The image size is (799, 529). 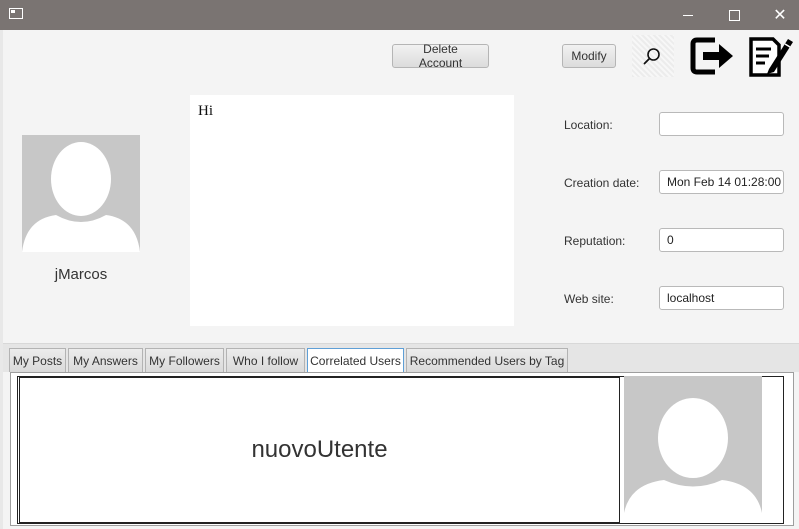 What do you see at coordinates (1, 279) in the screenshot?
I see `window-left-edge` at bounding box center [1, 279].